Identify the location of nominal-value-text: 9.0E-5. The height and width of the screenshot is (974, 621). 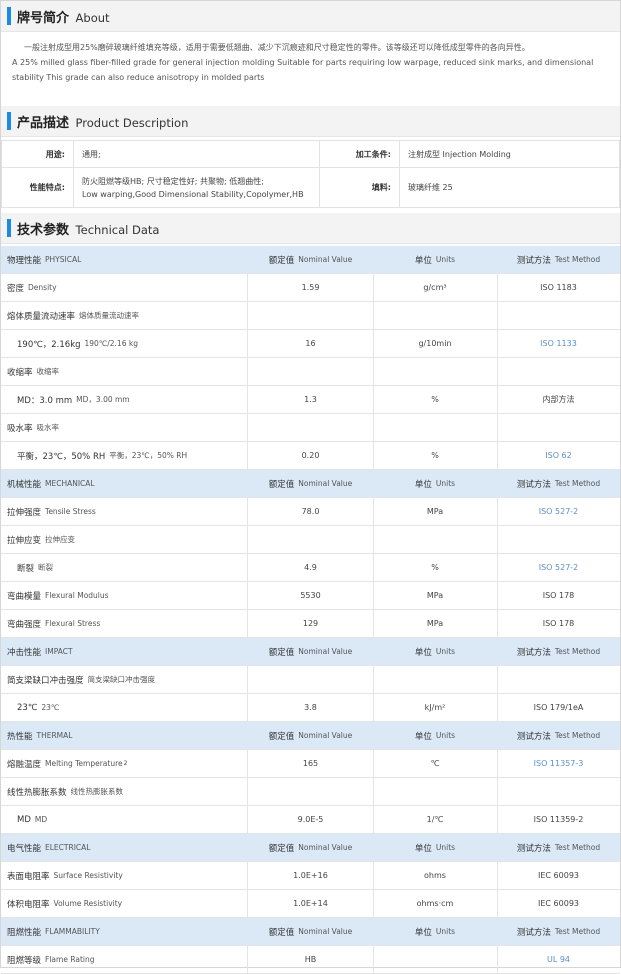
(310, 819).